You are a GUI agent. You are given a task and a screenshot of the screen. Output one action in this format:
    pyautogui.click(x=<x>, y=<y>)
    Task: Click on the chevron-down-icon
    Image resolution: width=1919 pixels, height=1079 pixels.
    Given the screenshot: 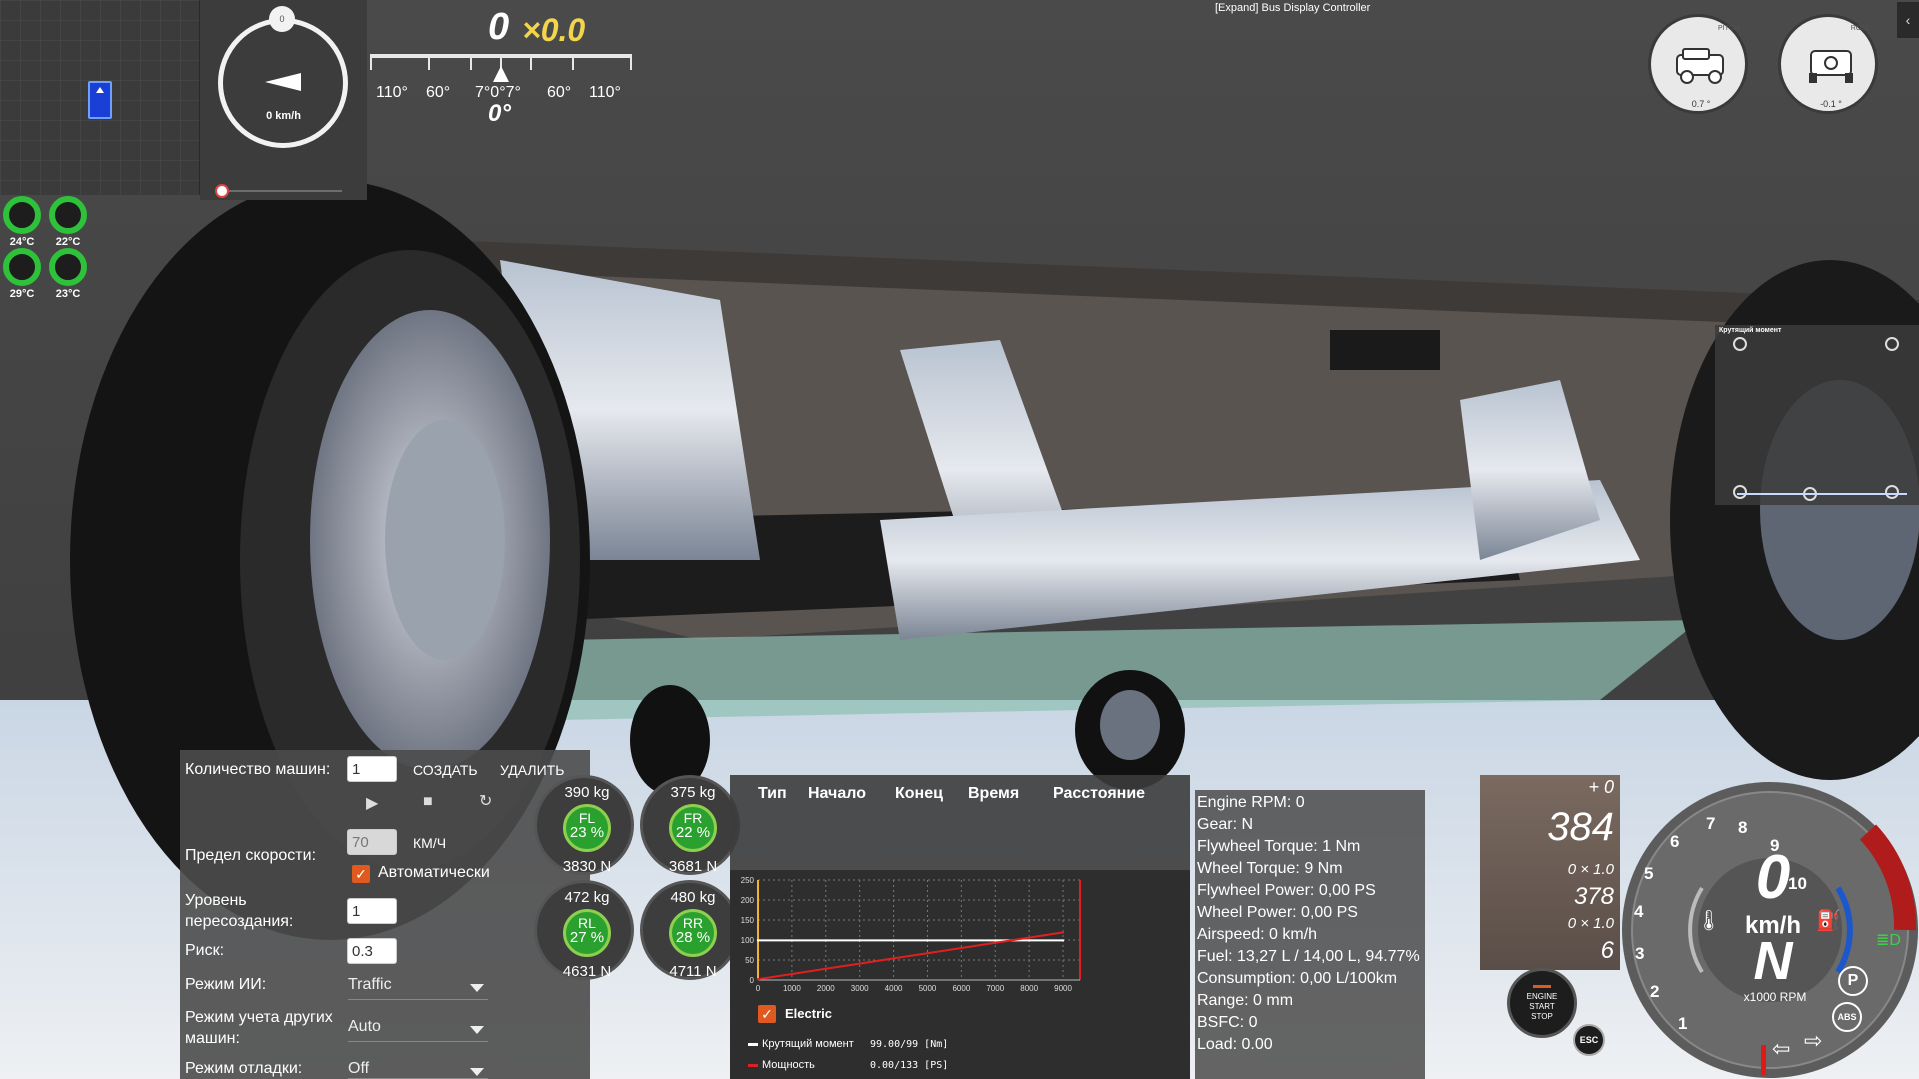 What is the action you would take?
    pyautogui.click(x=477, y=1030)
    